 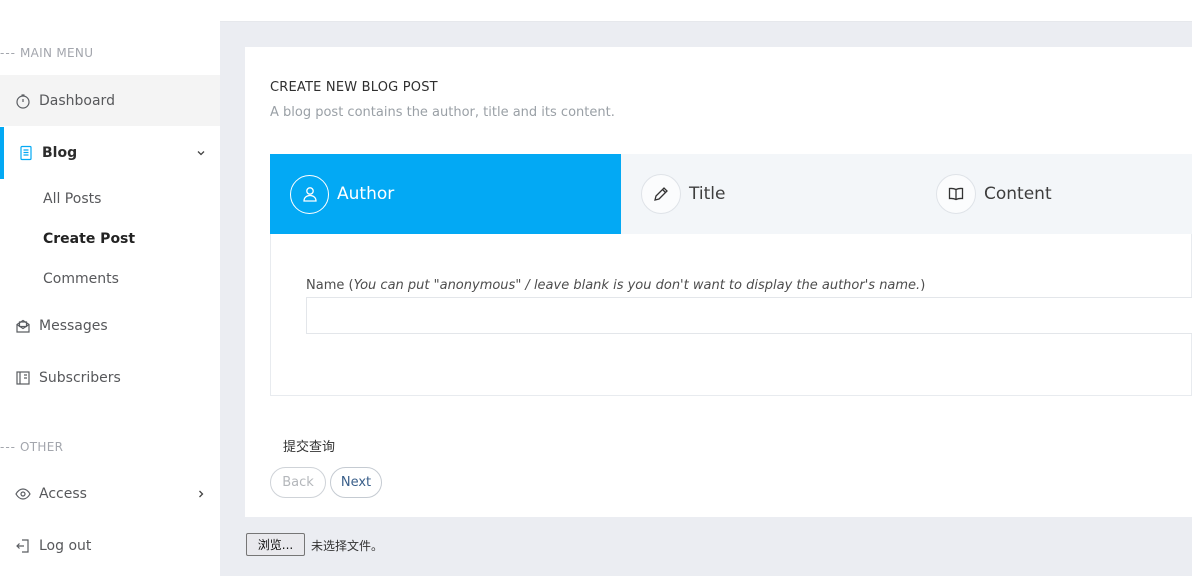 I want to click on sidebar-item-label: Messages, so click(x=73, y=326).